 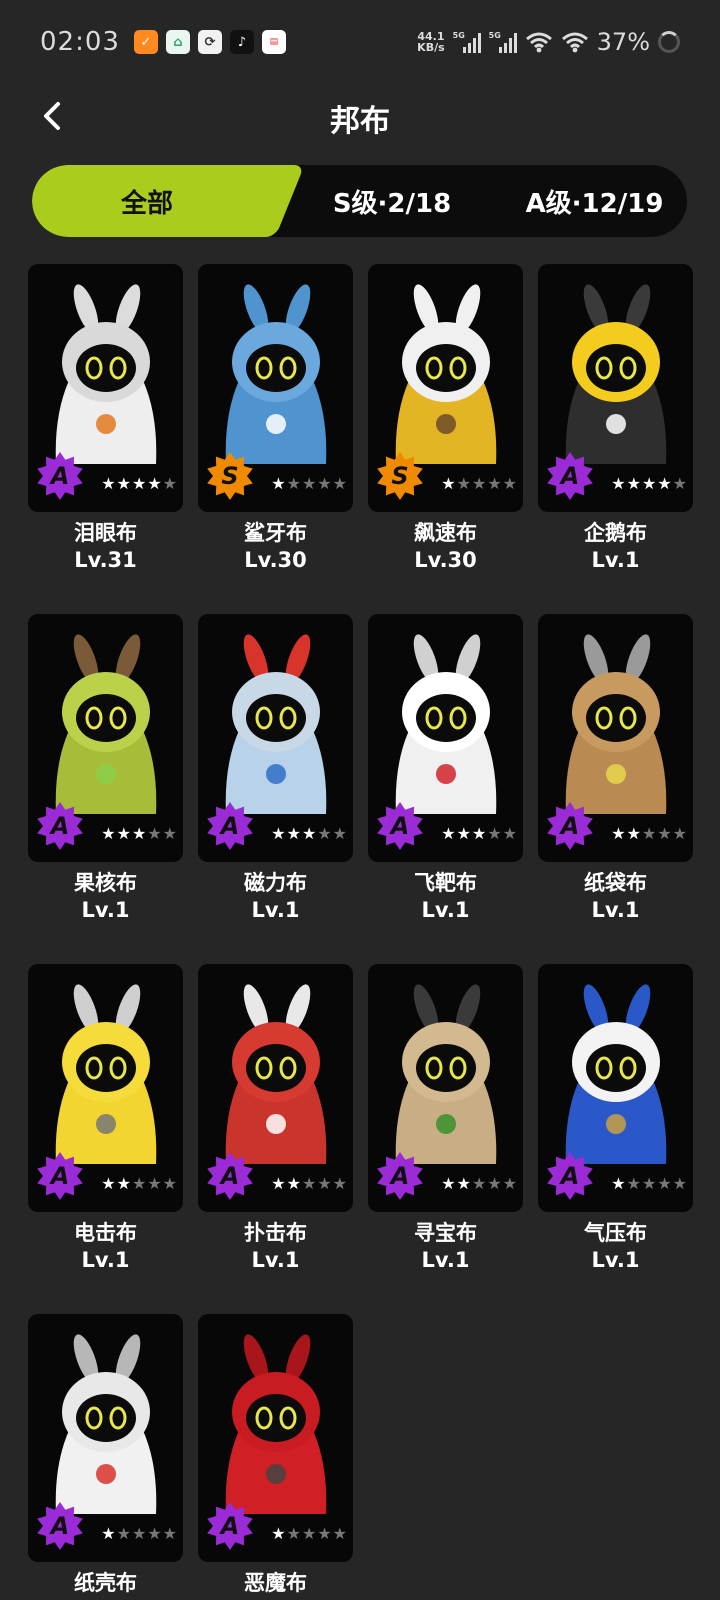 What do you see at coordinates (360, 121) in the screenshot?
I see `page-title: 邦布` at bounding box center [360, 121].